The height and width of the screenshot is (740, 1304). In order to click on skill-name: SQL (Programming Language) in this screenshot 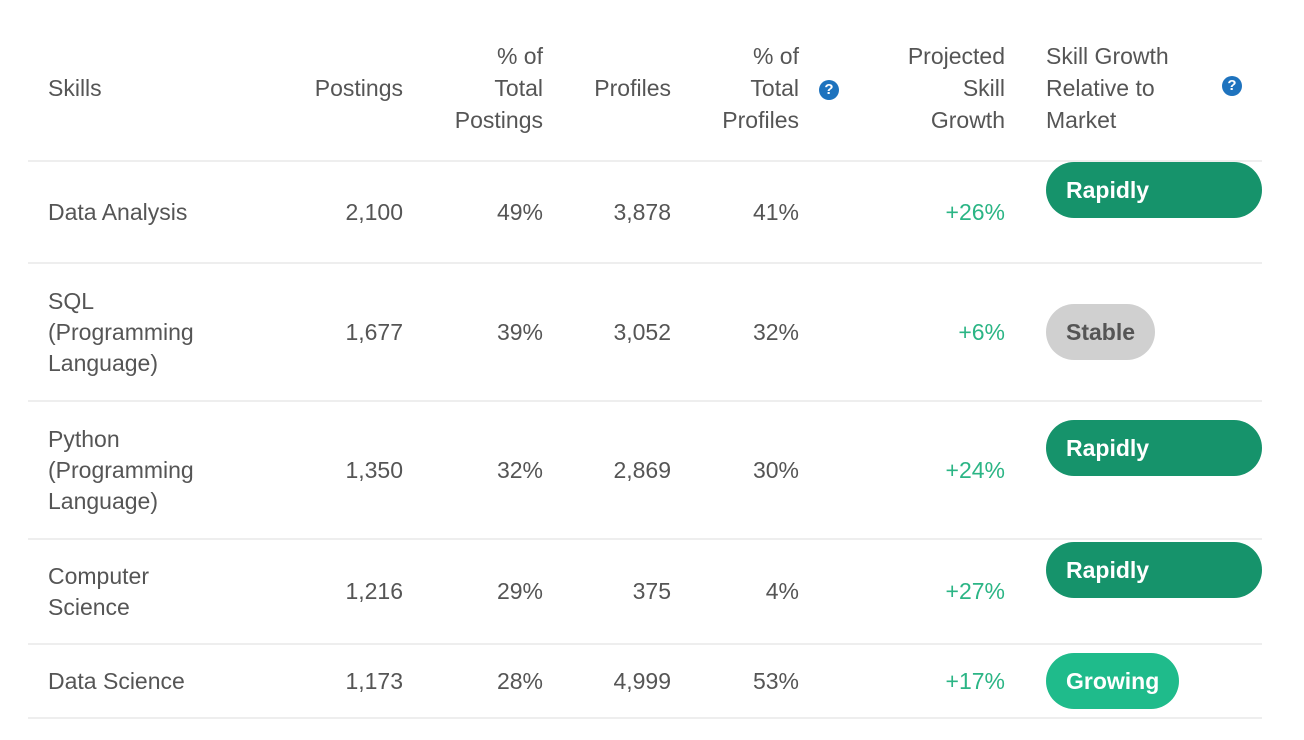, I will do `click(133, 332)`.